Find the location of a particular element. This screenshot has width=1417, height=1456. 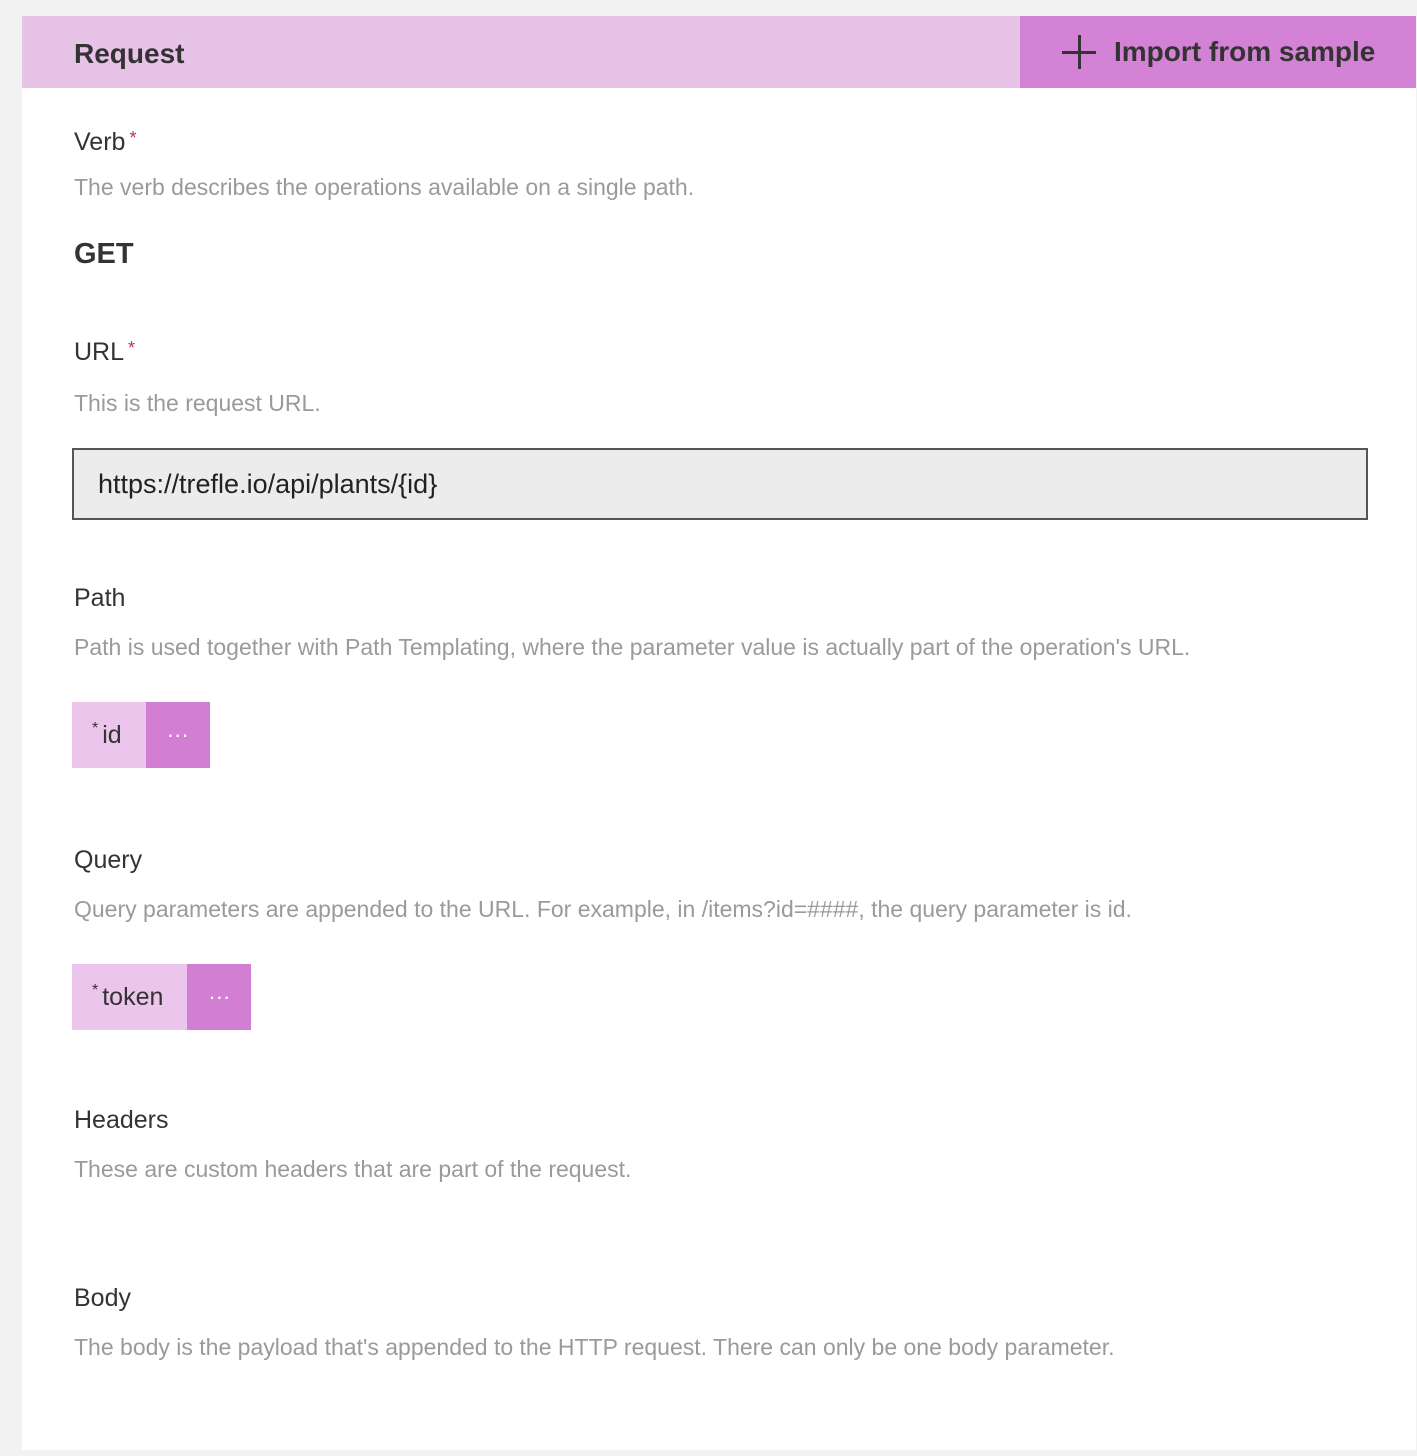

verb-label-text: Verb is located at coordinates (100, 142).